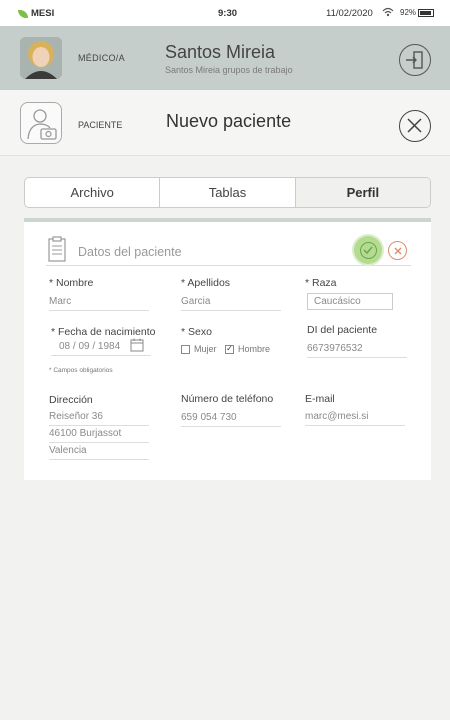 The image size is (450, 720). I want to click on patient-role-label: PACIENTE, so click(100, 125).